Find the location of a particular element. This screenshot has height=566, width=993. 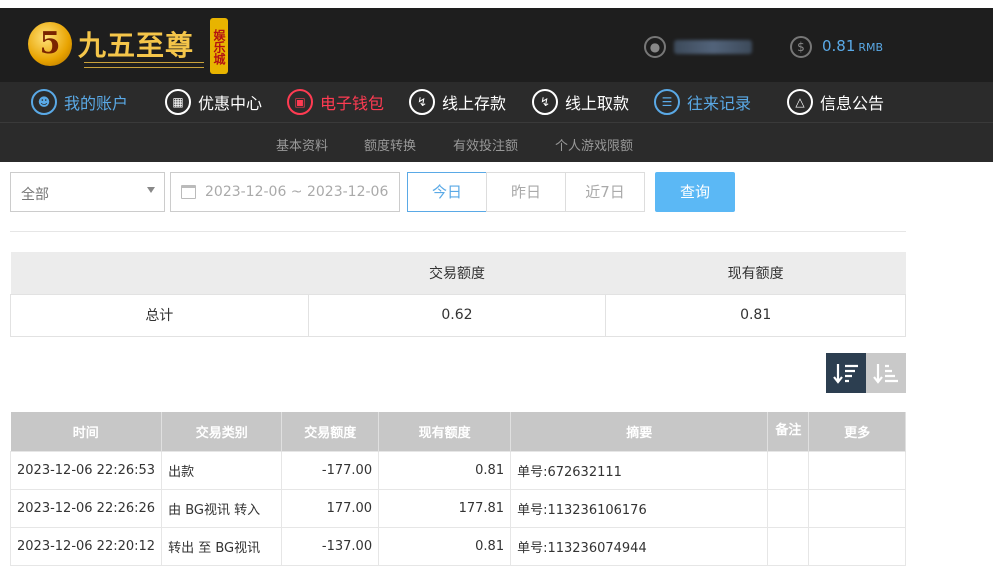

type-select-value: 全部 is located at coordinates (35, 195).